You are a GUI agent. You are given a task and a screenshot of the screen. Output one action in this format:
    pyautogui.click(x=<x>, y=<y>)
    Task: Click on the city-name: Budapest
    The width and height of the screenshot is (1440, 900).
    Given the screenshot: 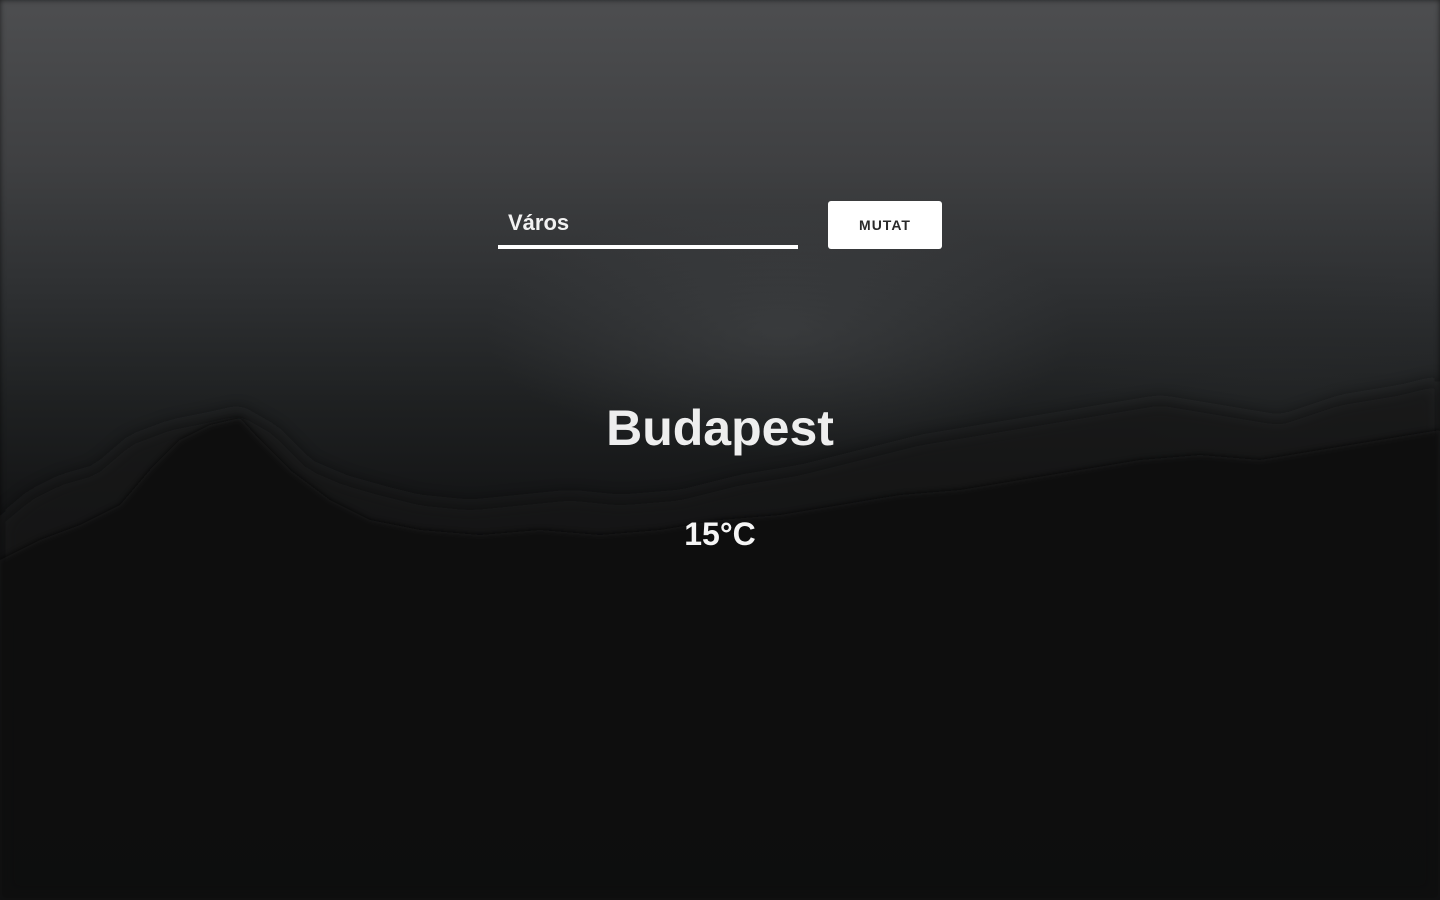 What is the action you would take?
    pyautogui.click(x=720, y=428)
    